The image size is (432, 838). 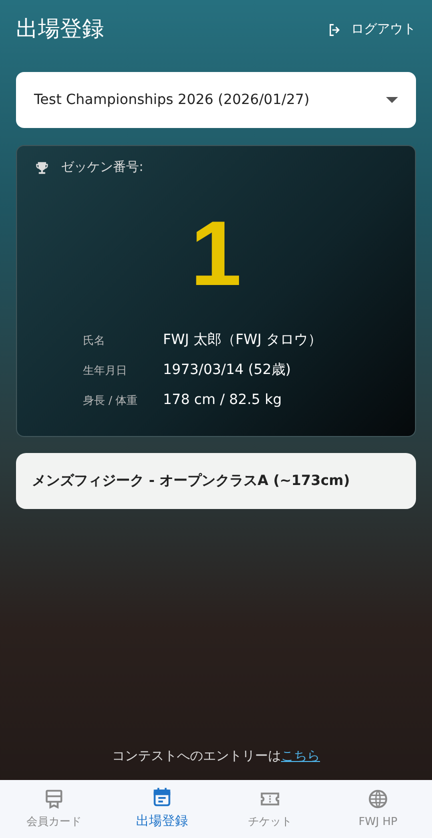 I want to click on nav-tab: FWJ HP, so click(x=378, y=809).